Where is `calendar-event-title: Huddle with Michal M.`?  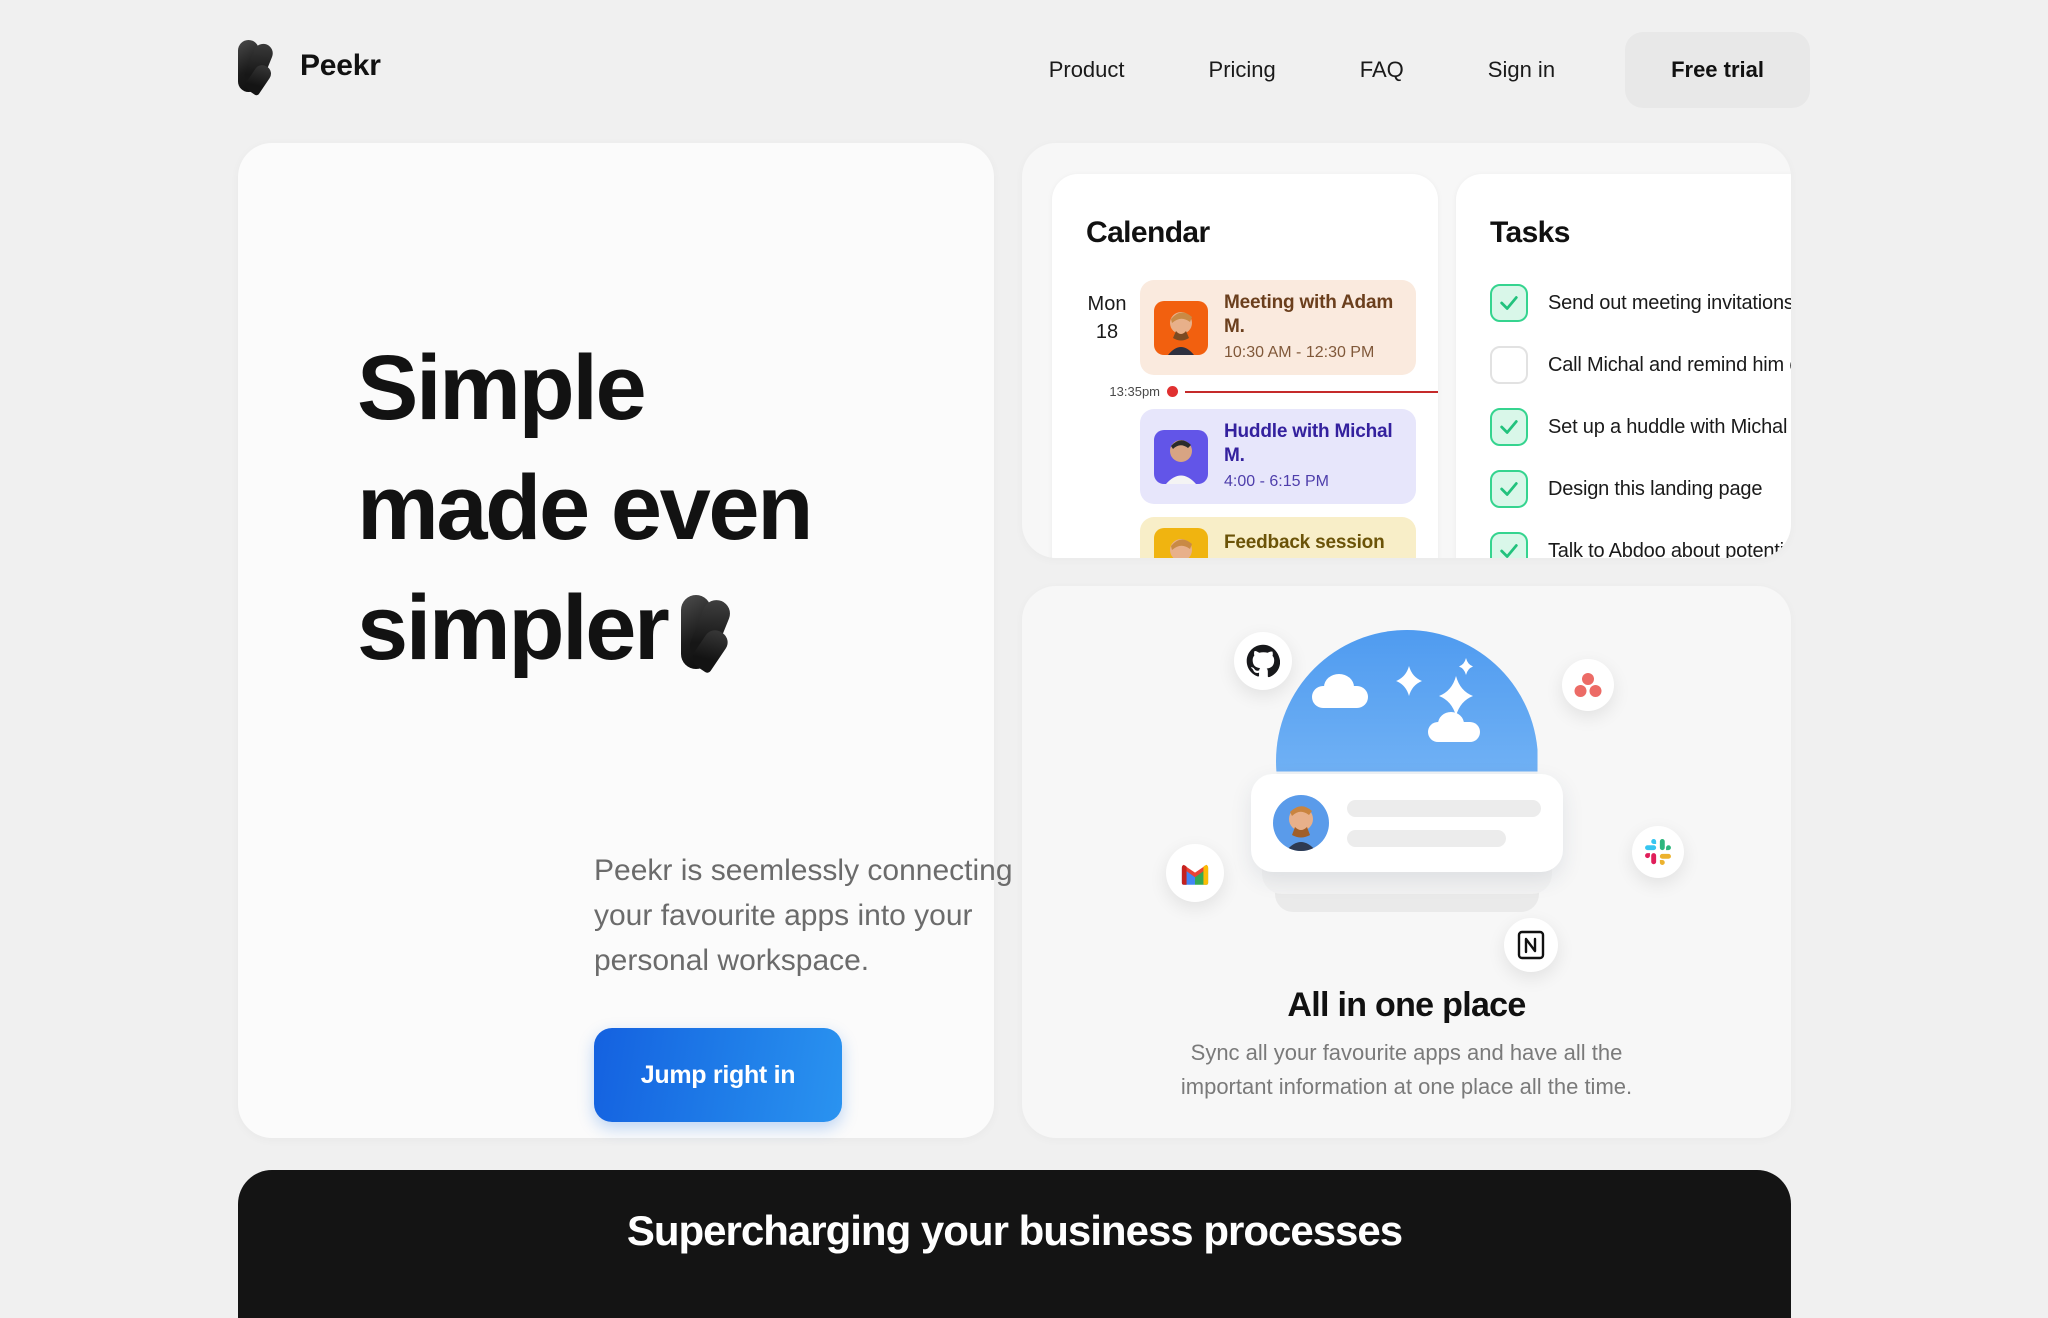
calendar-event-title: Huddle with Michal M. is located at coordinates (1308, 443).